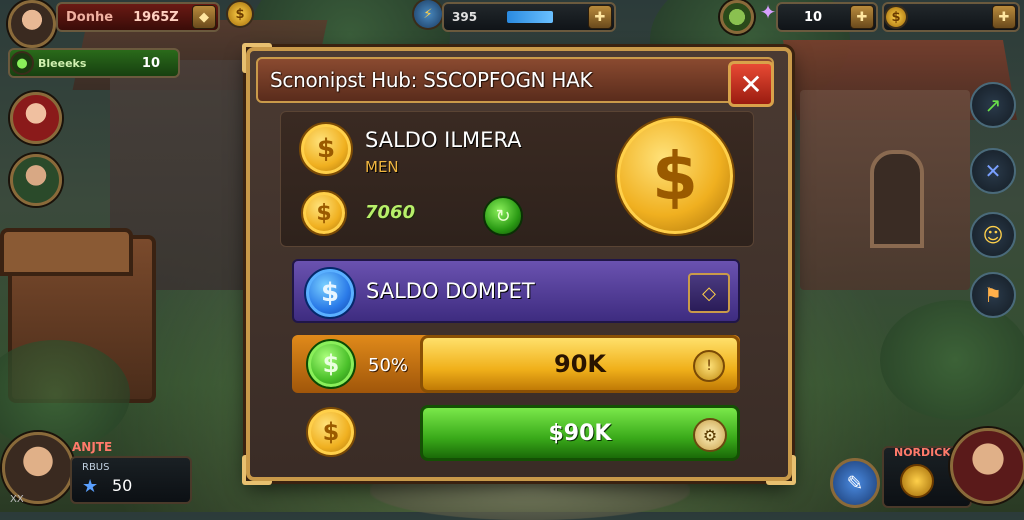 This screenshot has height=520, width=1024. I want to click on balance-label: SALDO ILMERA, so click(443, 140).